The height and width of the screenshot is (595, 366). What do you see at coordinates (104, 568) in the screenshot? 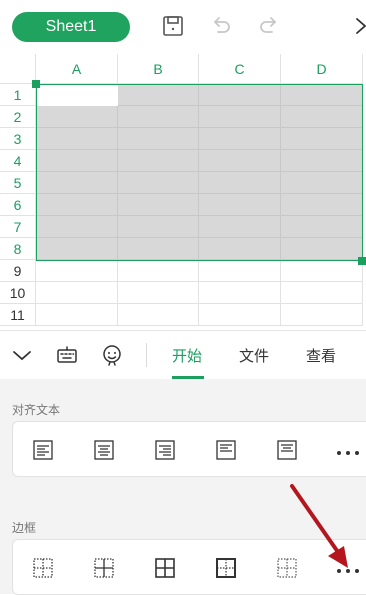
I see `border-inner-icon` at bounding box center [104, 568].